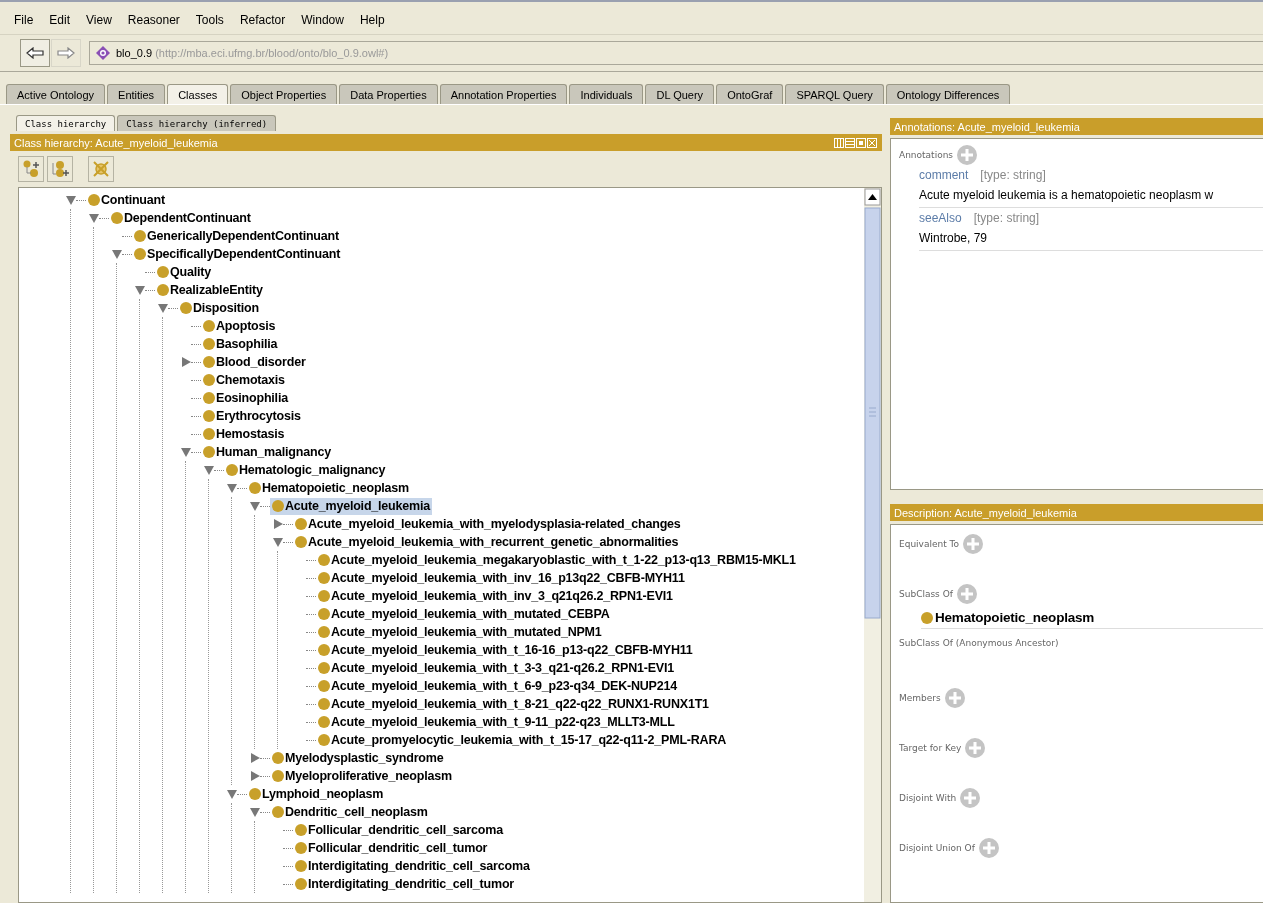 This screenshot has height=903, width=1263. What do you see at coordinates (181, 218) in the screenshot?
I see `class-node: DependentContinuant` at bounding box center [181, 218].